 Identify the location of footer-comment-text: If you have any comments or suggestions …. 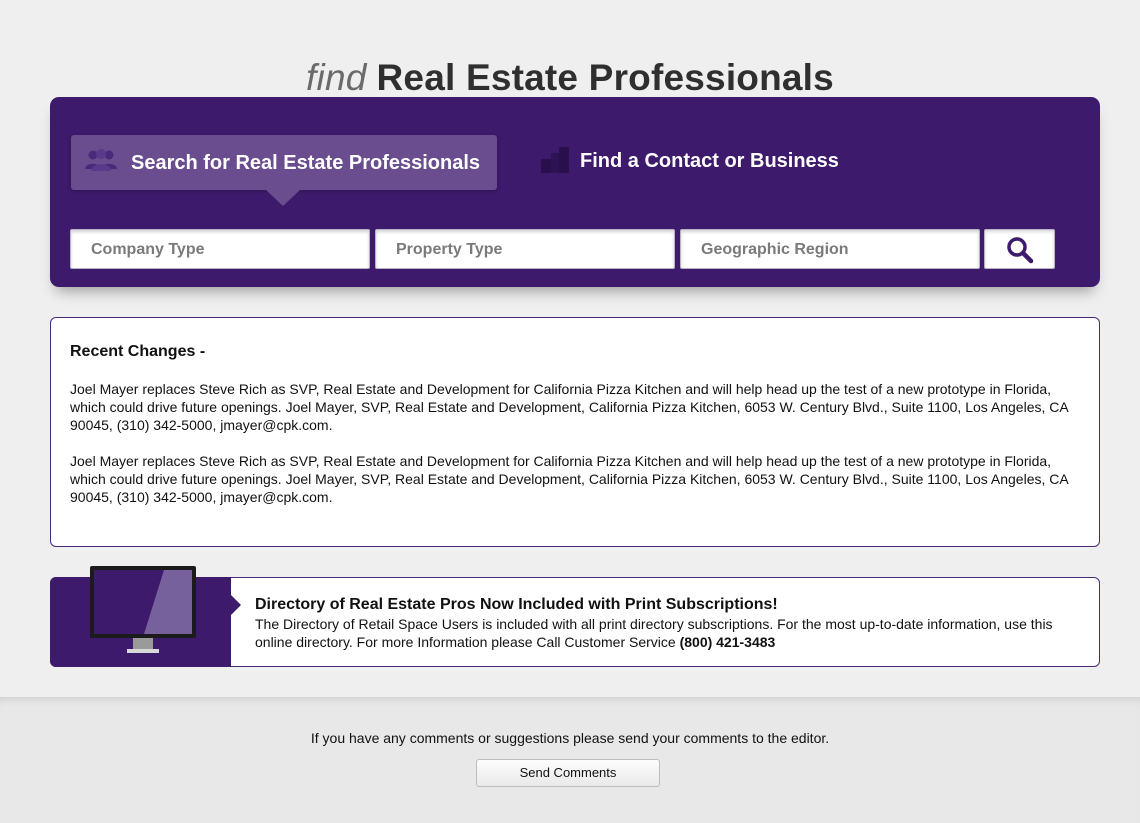
(570, 738).